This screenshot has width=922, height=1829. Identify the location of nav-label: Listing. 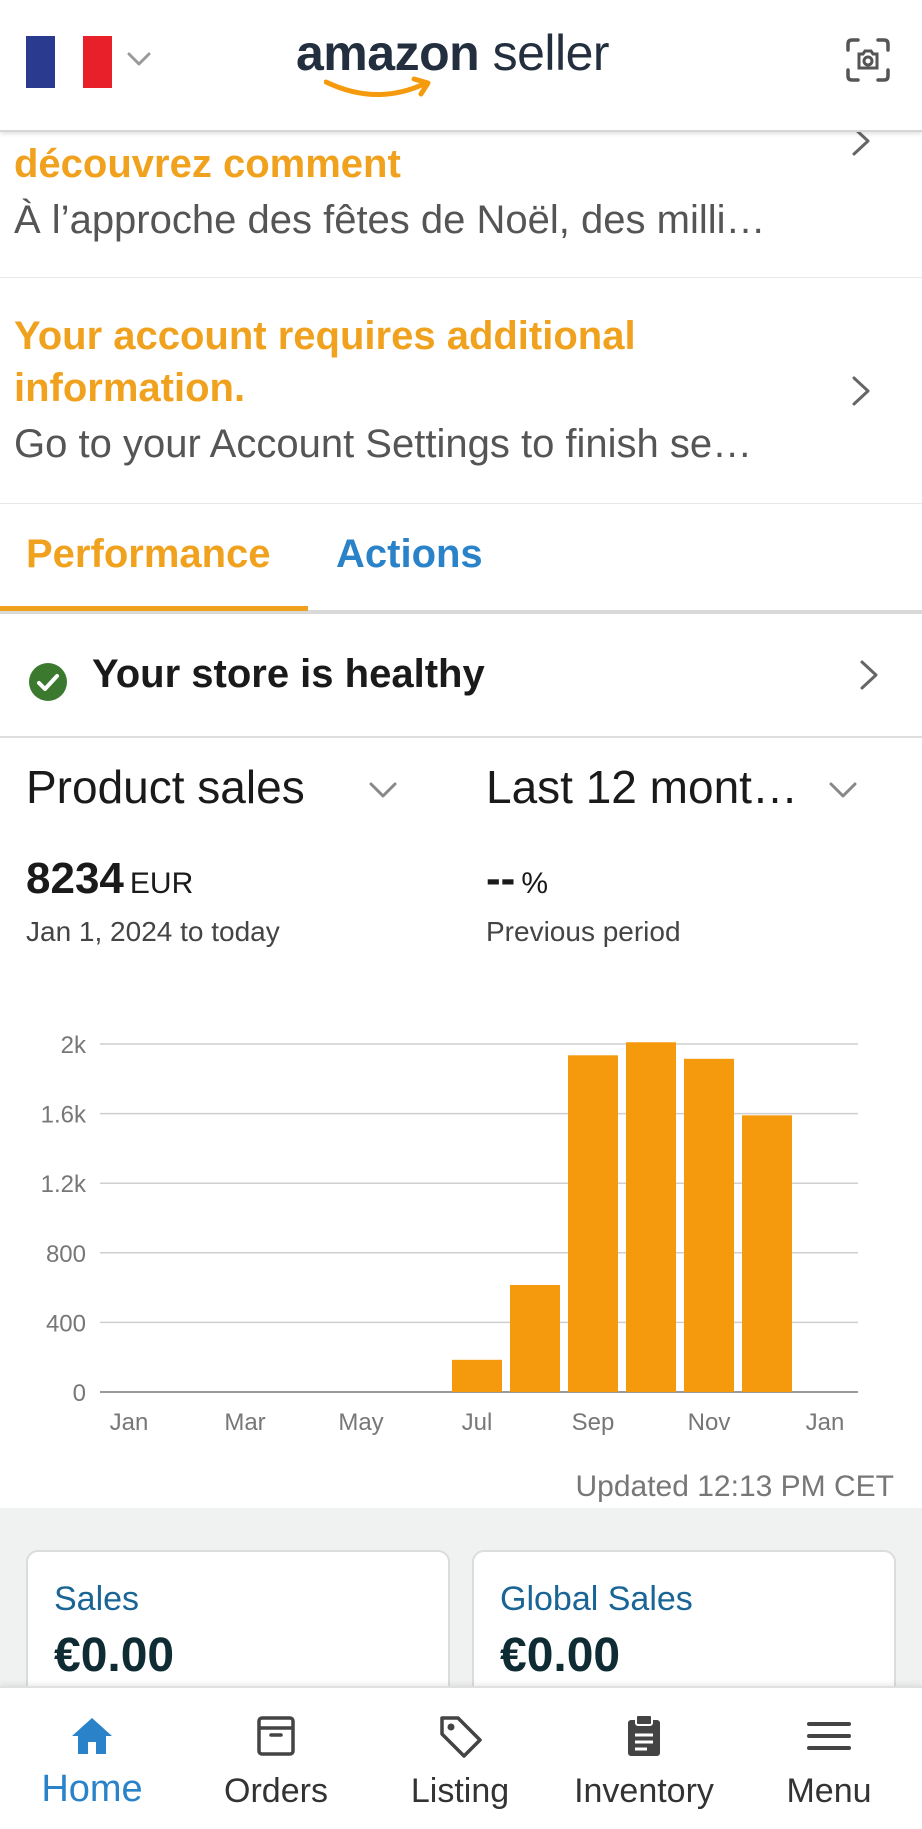
(460, 1791).